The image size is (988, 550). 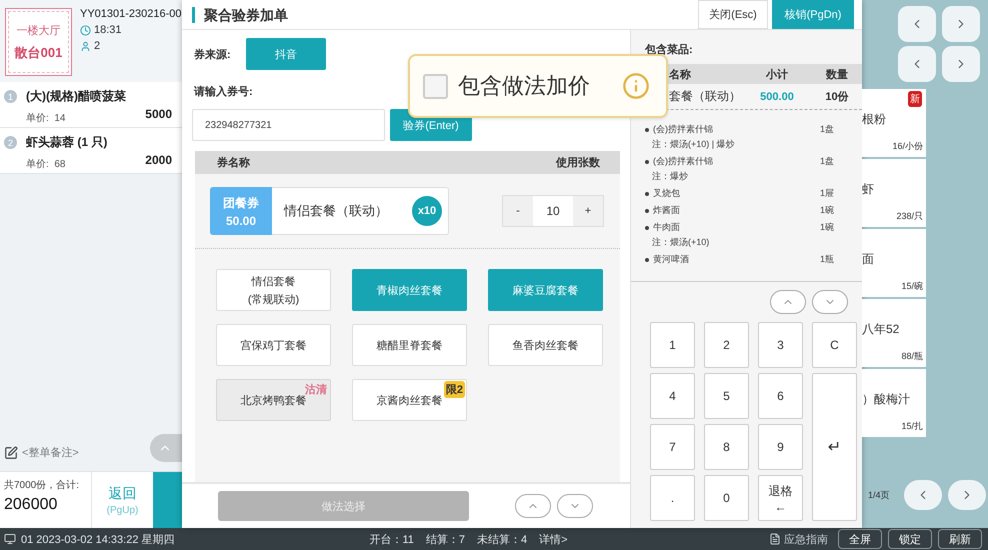 What do you see at coordinates (409, 345) in the screenshot?
I see `package-button: 糖醋里脊套餐` at bounding box center [409, 345].